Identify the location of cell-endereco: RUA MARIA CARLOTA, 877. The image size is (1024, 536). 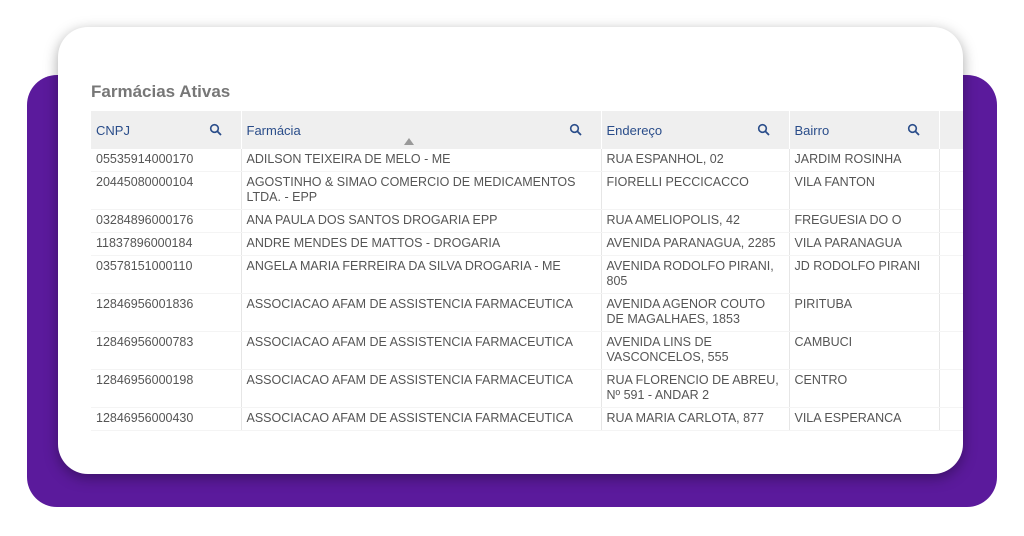
(695, 419).